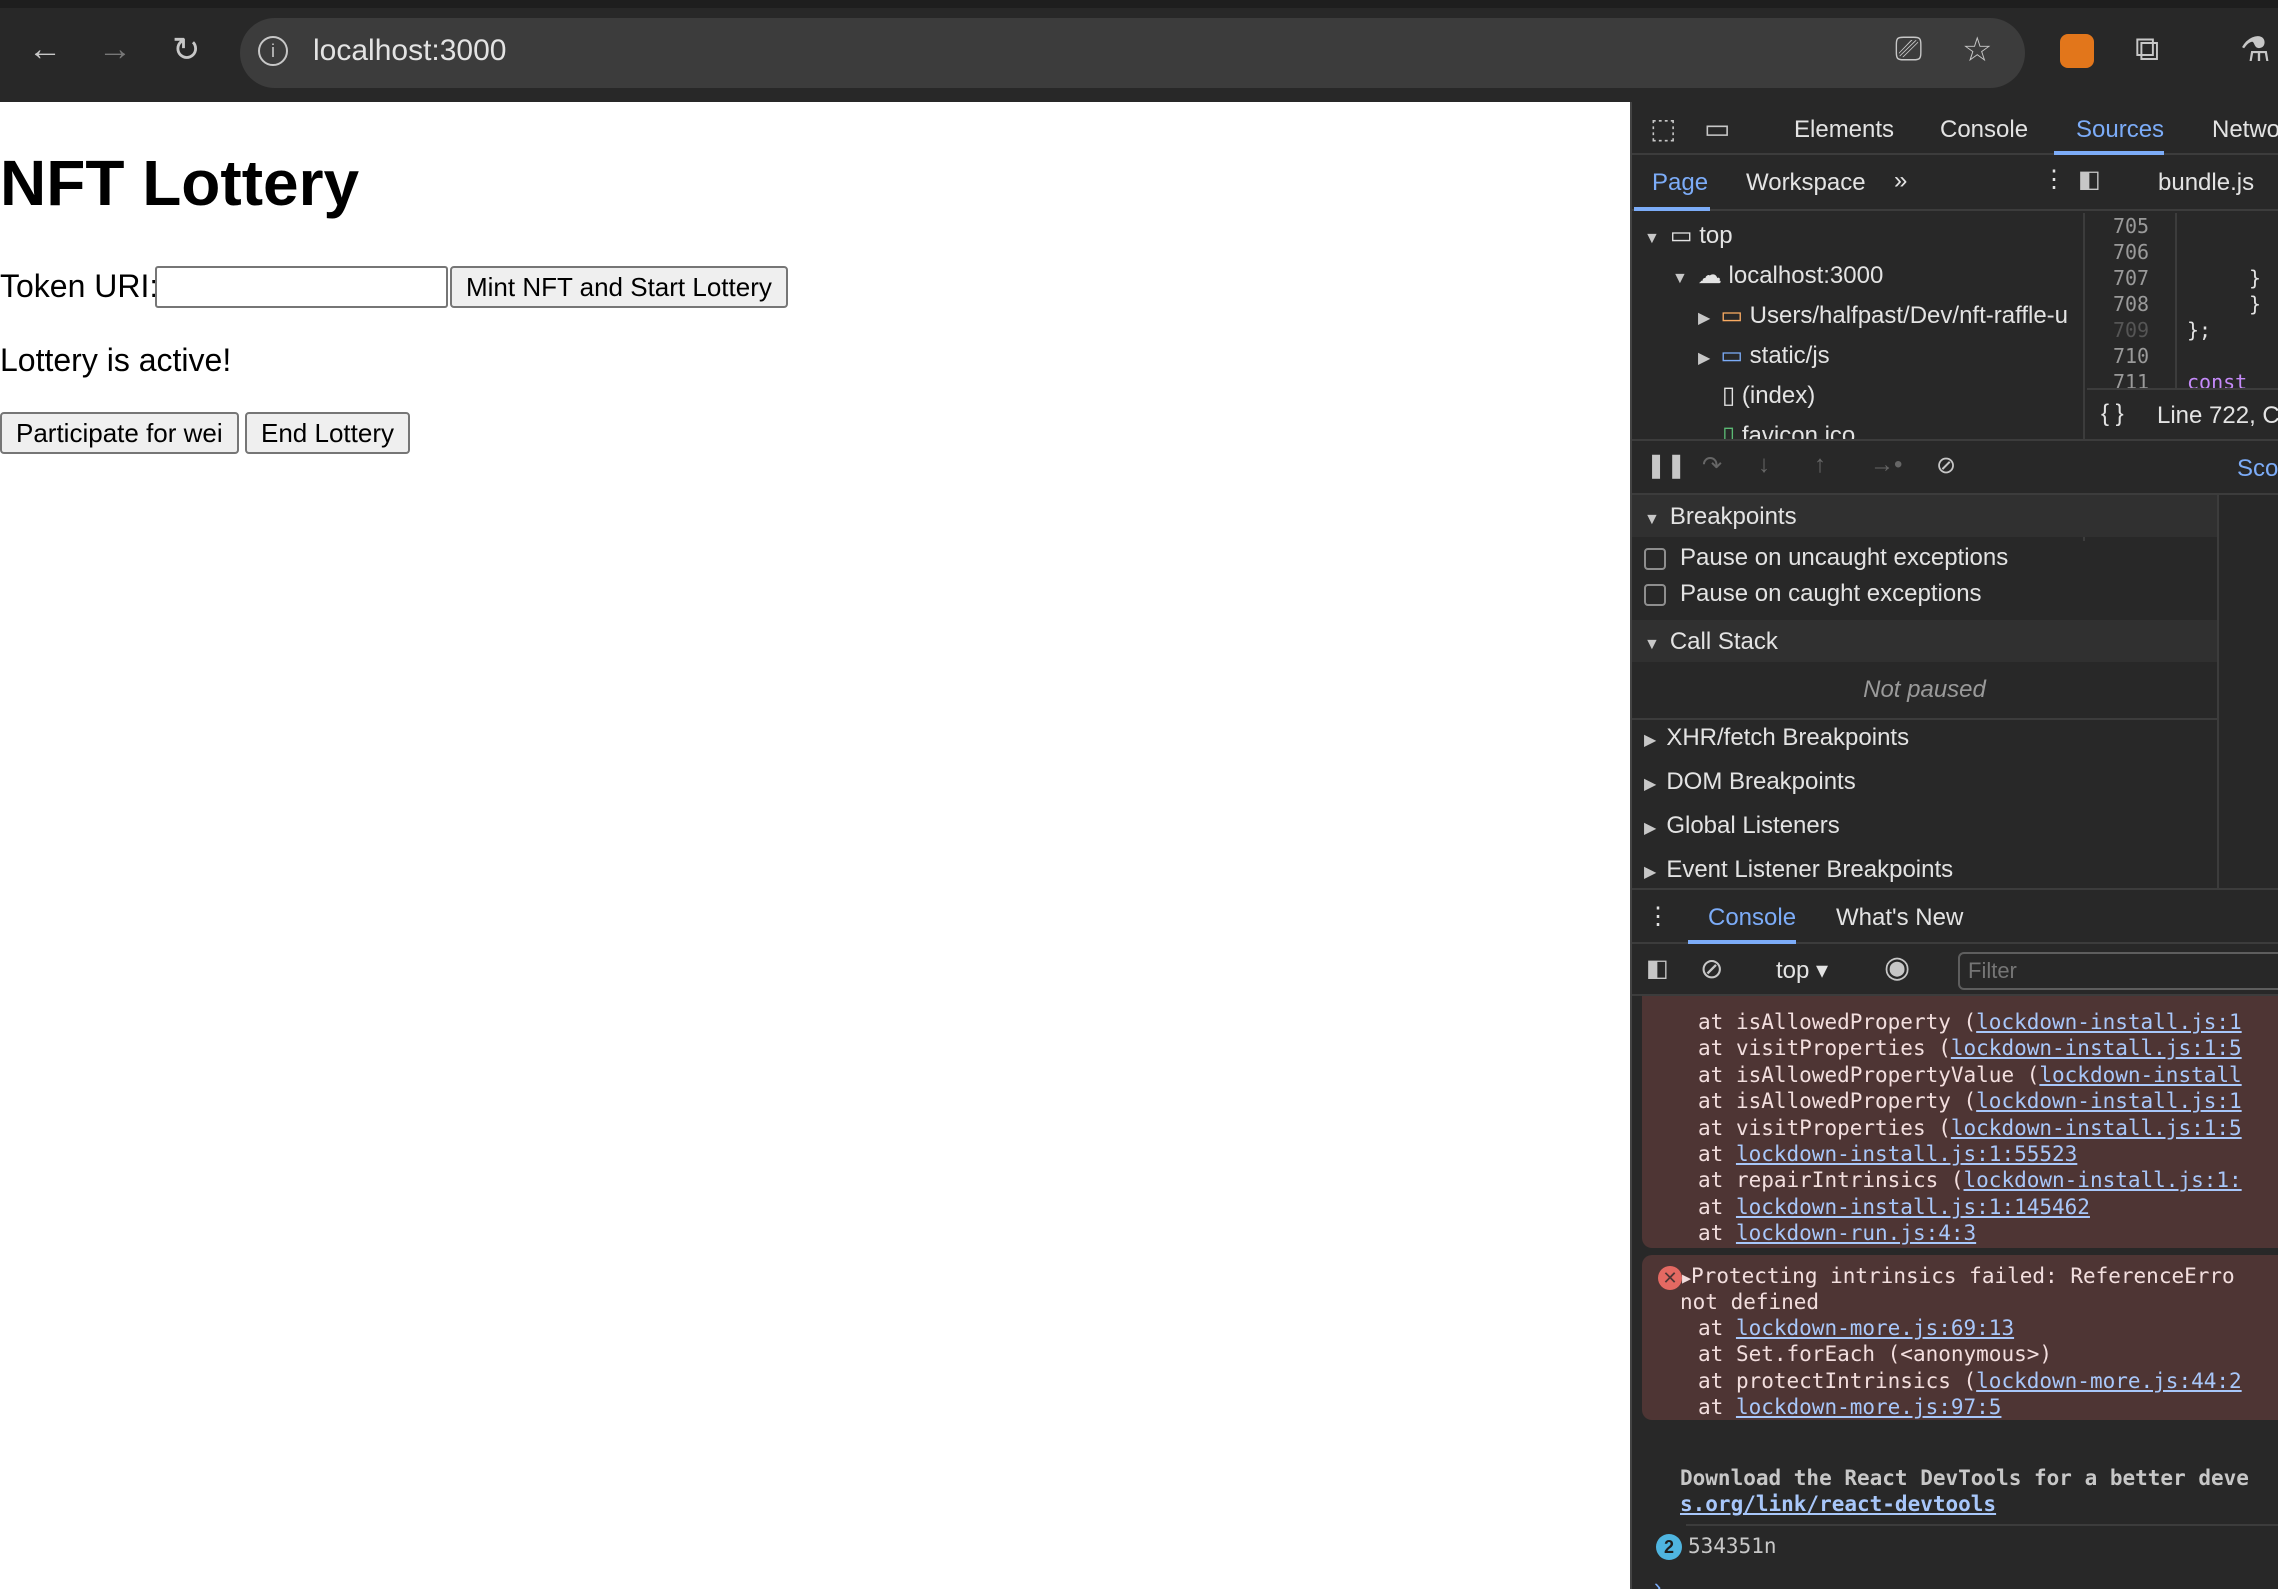 The height and width of the screenshot is (1589, 2278). I want to click on step-over-icon: ↷, so click(1712, 465).